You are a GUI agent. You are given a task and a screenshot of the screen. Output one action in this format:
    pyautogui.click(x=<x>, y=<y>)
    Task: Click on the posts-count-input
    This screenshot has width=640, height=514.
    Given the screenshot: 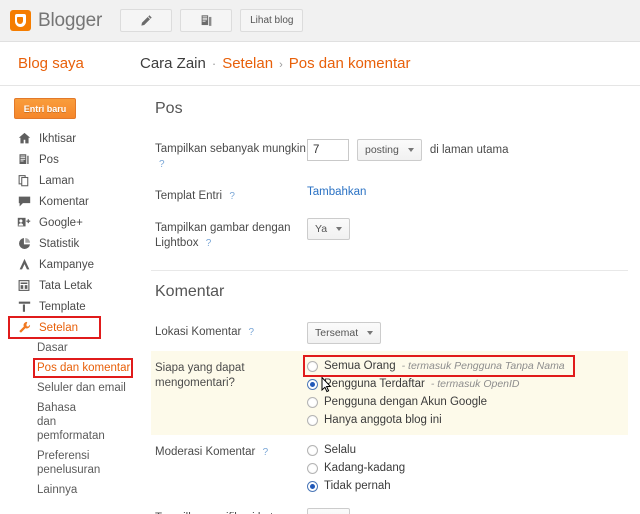 What is the action you would take?
    pyautogui.click(x=328, y=150)
    